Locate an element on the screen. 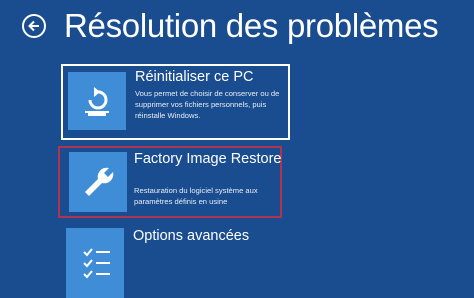 This screenshot has width=474, height=298. back-button is located at coordinates (34, 26).